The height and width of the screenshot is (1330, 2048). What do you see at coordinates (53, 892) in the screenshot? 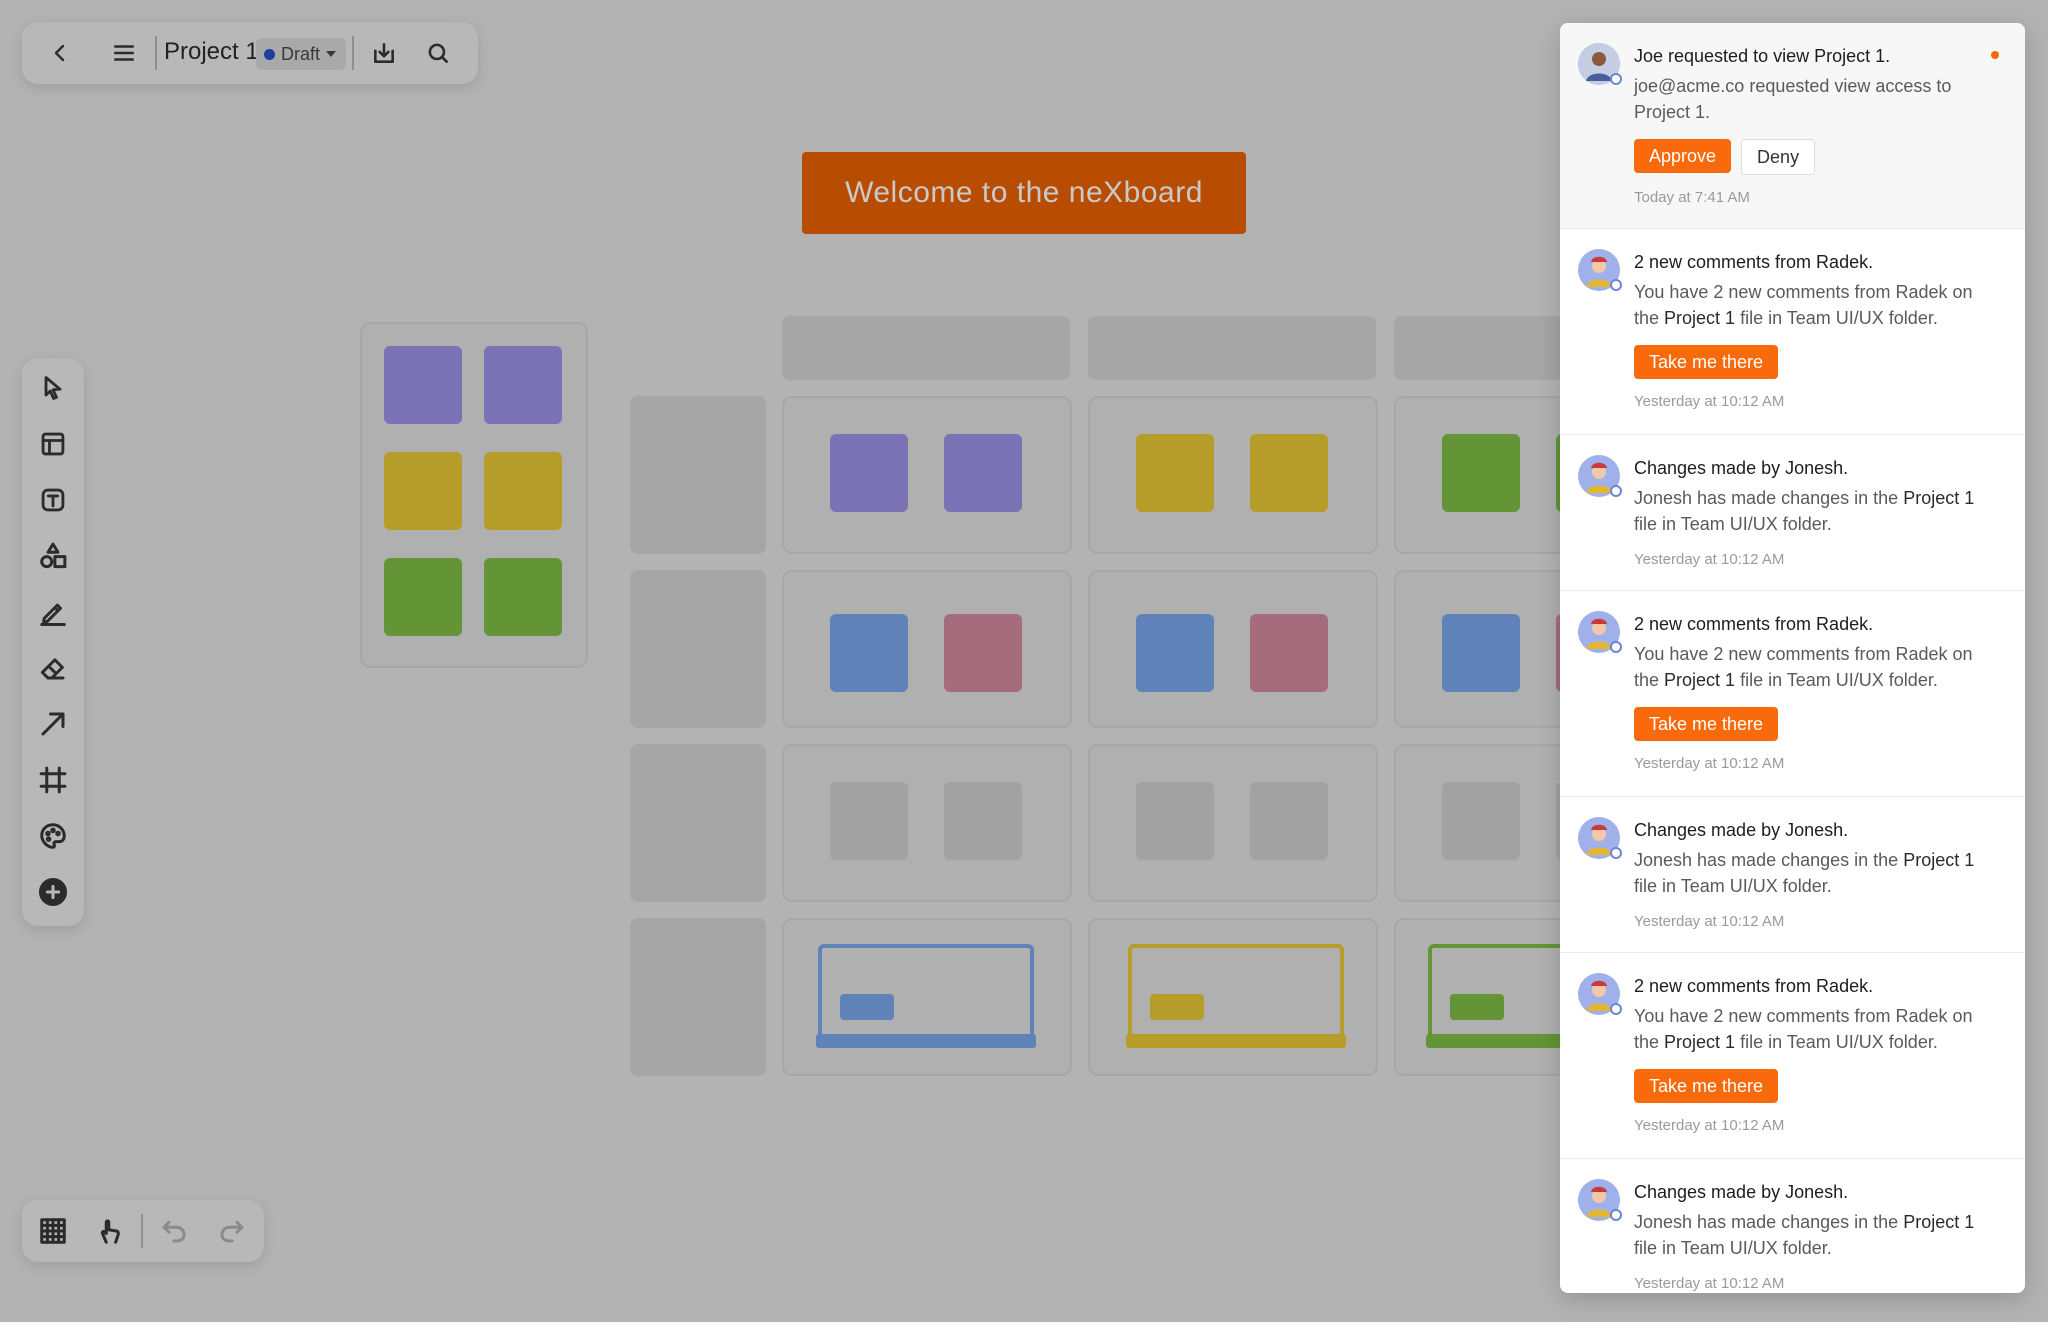
I see `add-tool-button` at bounding box center [53, 892].